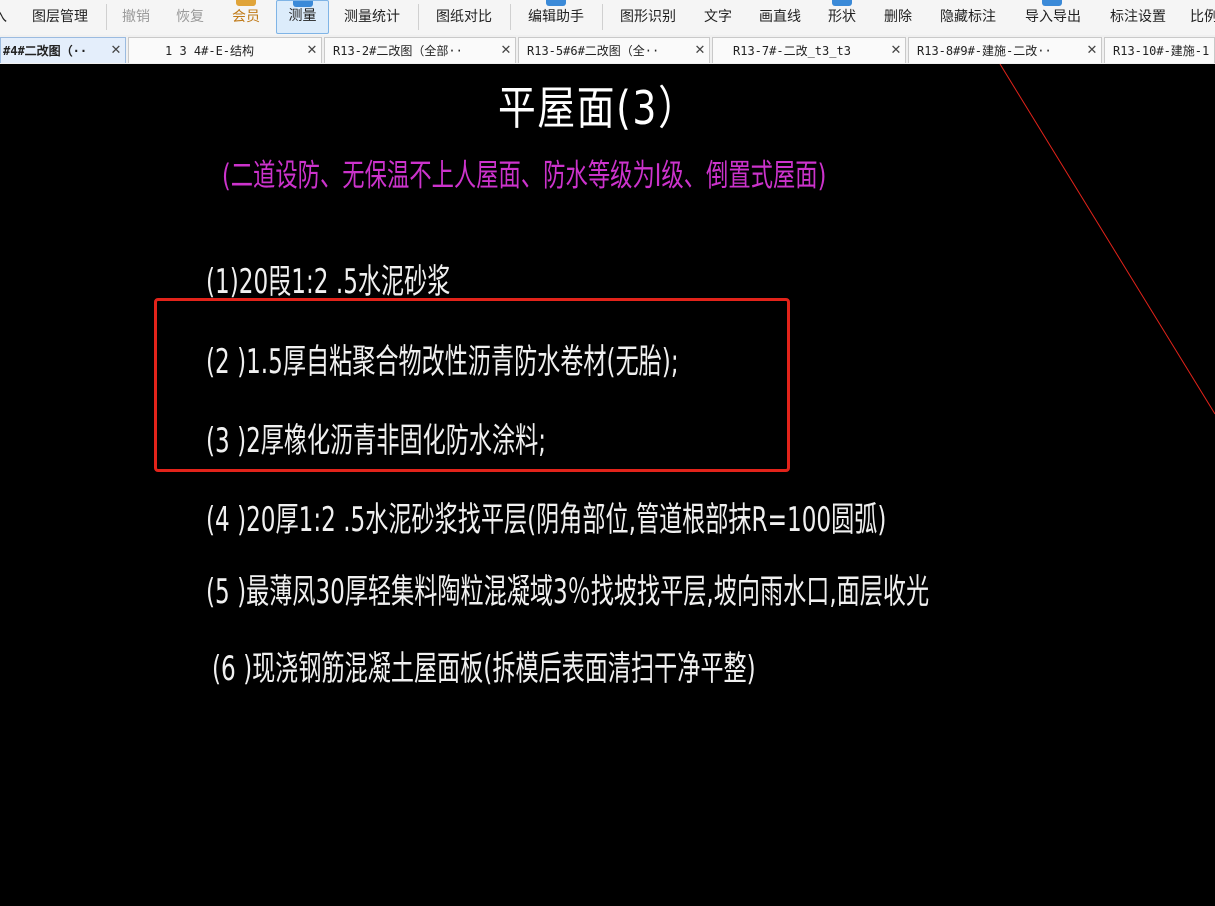 The width and height of the screenshot is (1215, 906). I want to click on redo-label: 恢复, so click(190, 17).